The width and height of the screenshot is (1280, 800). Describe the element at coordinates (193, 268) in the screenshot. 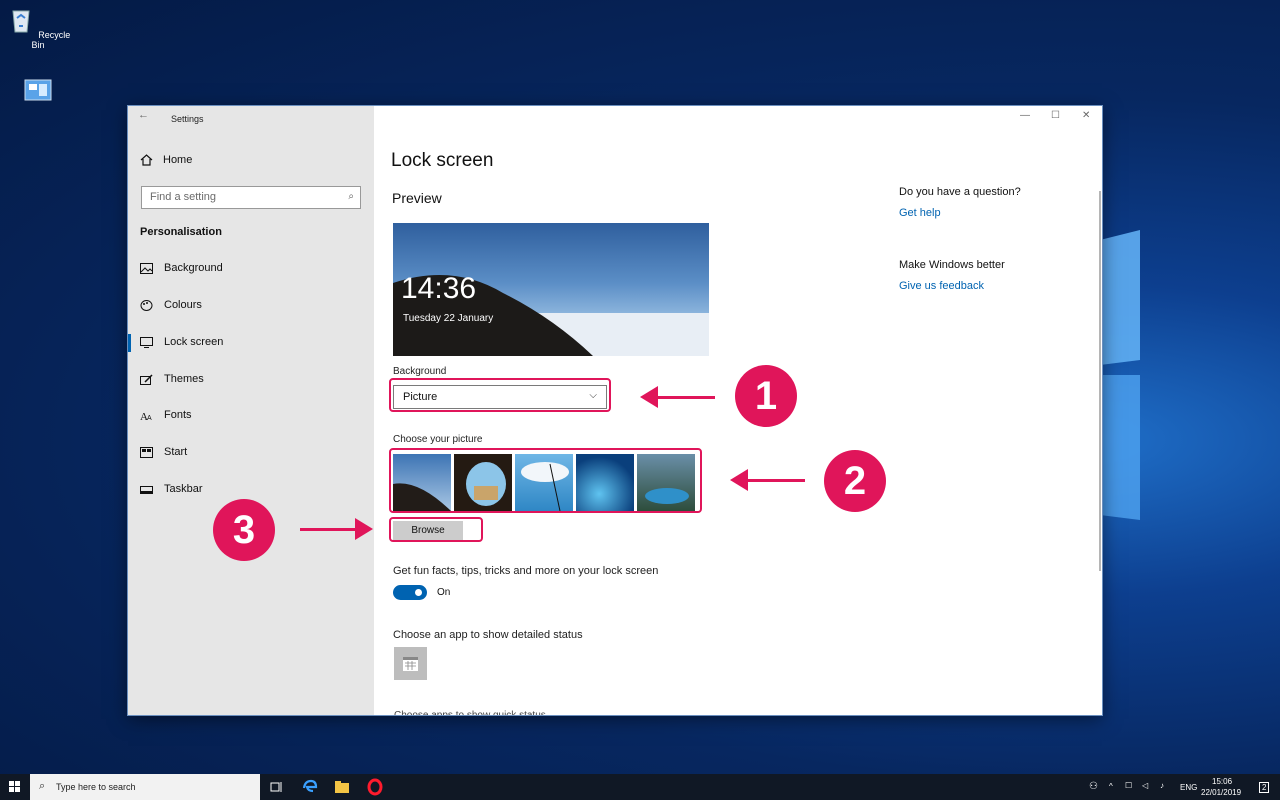

I see `sidebar-item-label: Background` at that location.